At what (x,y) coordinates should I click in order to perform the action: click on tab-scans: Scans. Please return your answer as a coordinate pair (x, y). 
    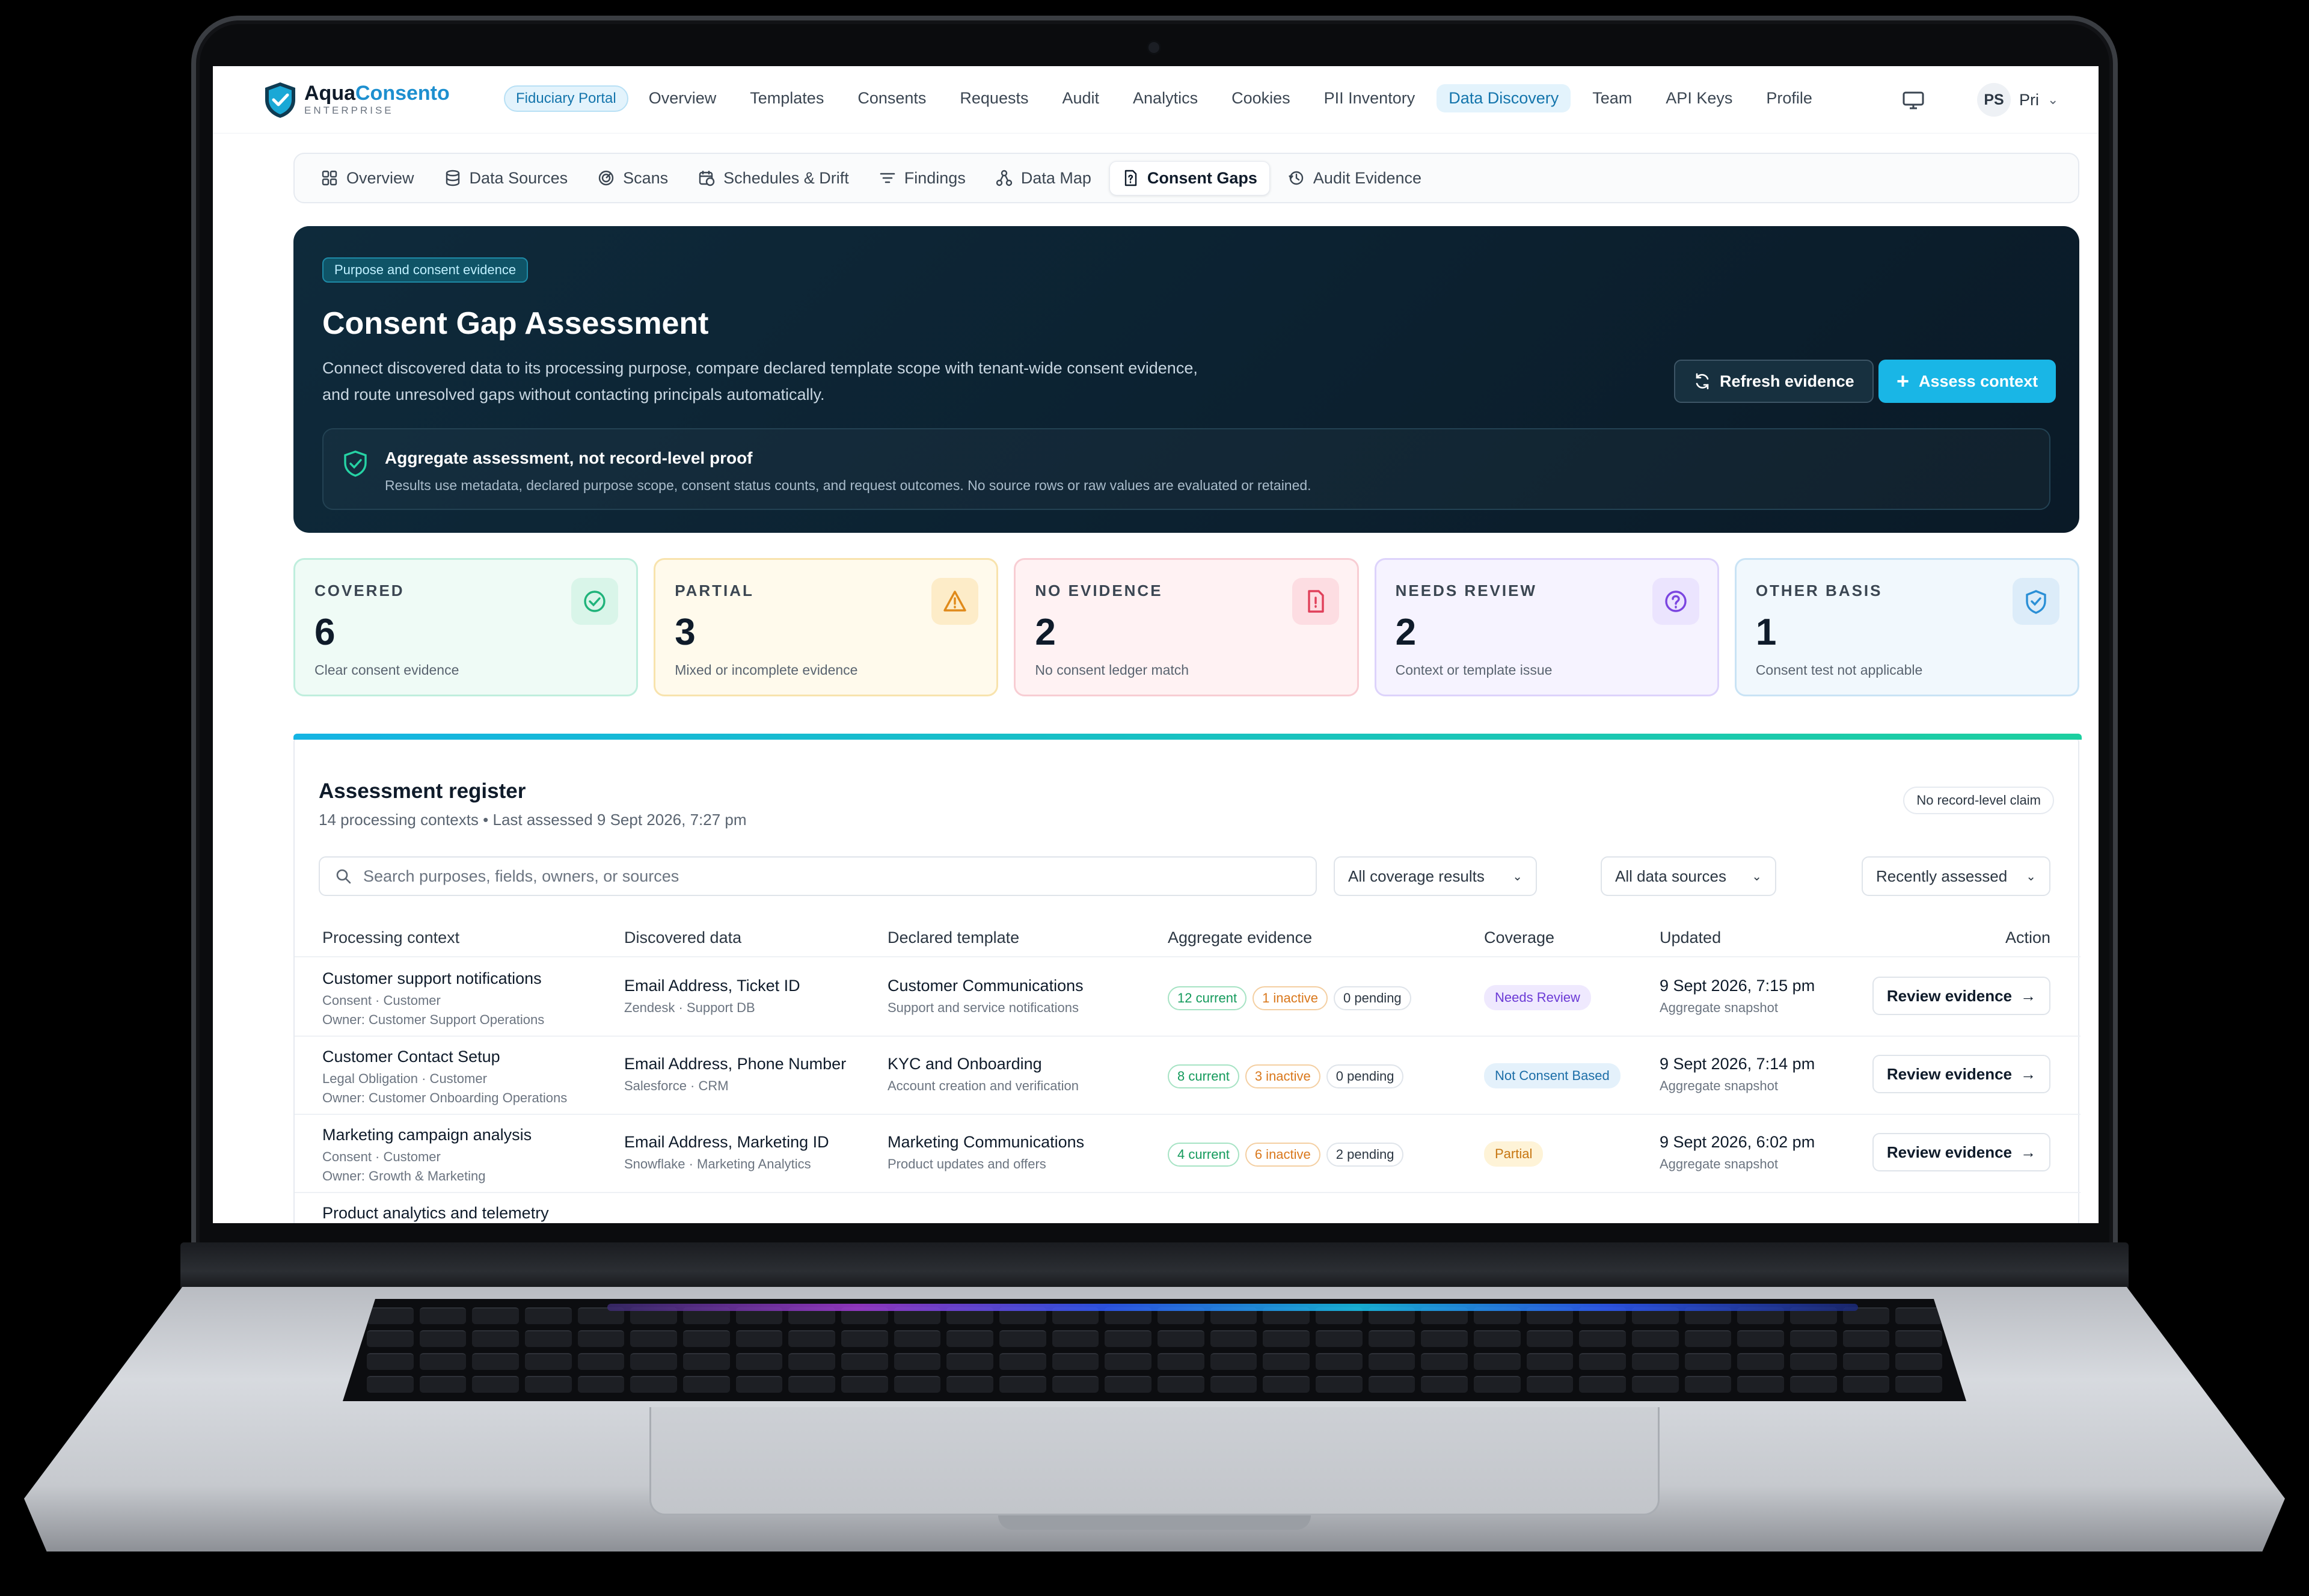
    Looking at the image, I should click on (633, 178).